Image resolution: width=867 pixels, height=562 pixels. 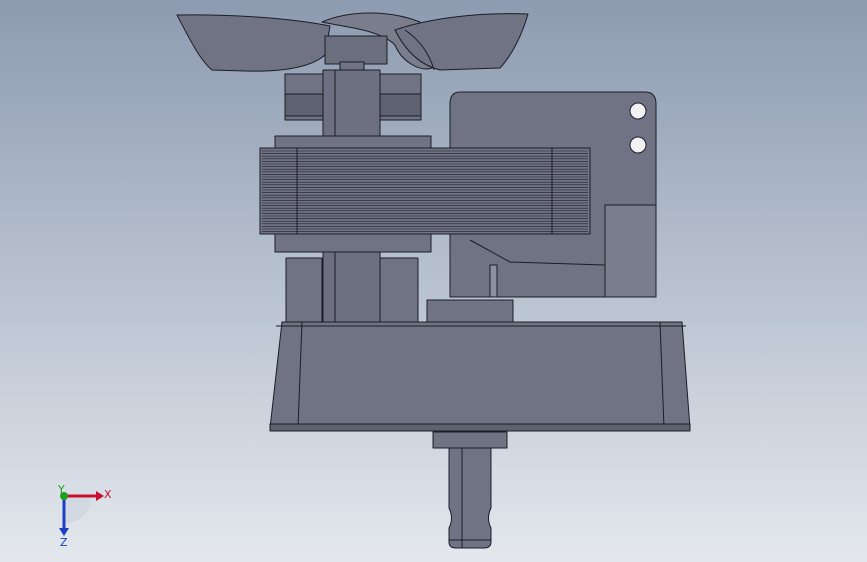 I want to click on mounting-hole-bottom, so click(x=638, y=145).